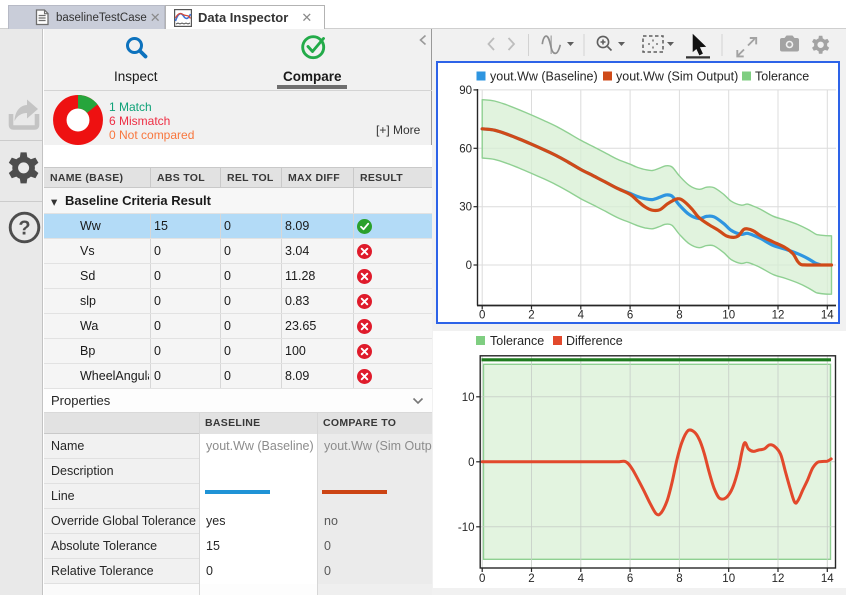  I want to click on svg-text: yout.Ww (Sim Output), so click(677, 77).